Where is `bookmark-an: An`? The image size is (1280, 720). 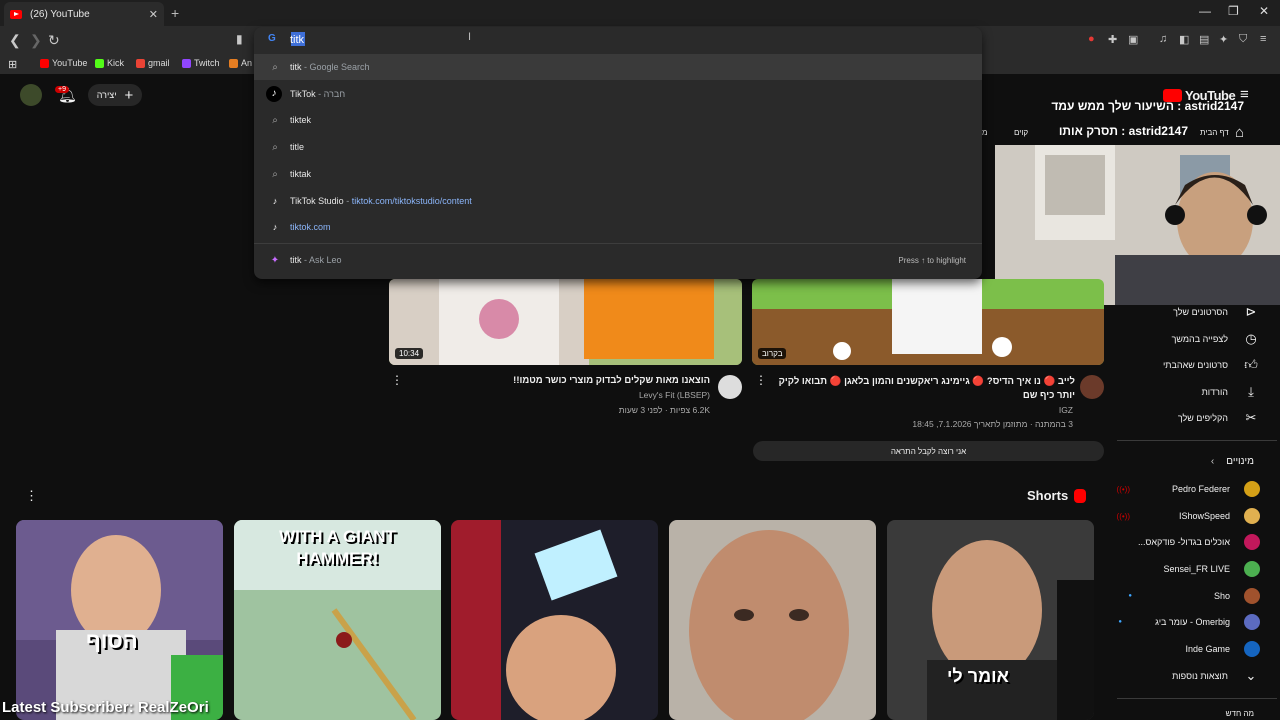 bookmark-an: An is located at coordinates (240, 63).